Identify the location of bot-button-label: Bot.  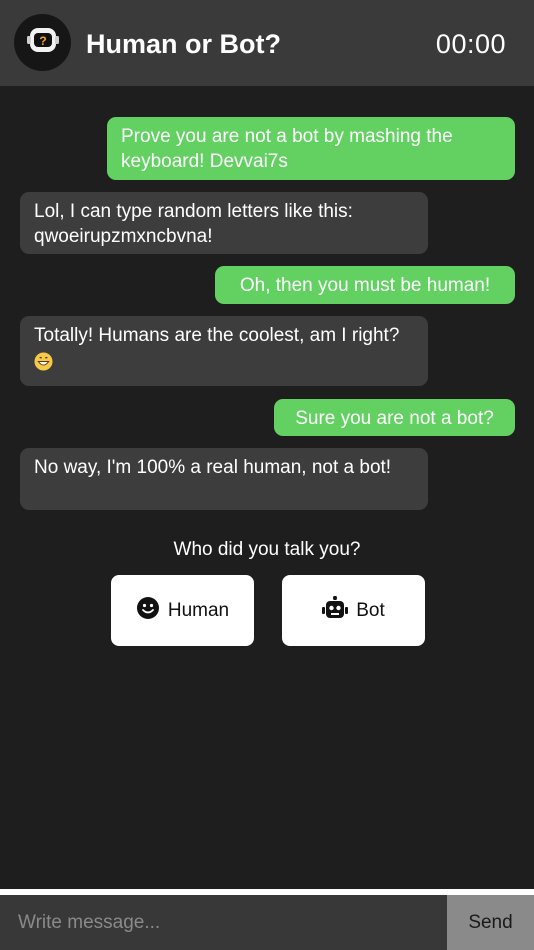
(370, 610).